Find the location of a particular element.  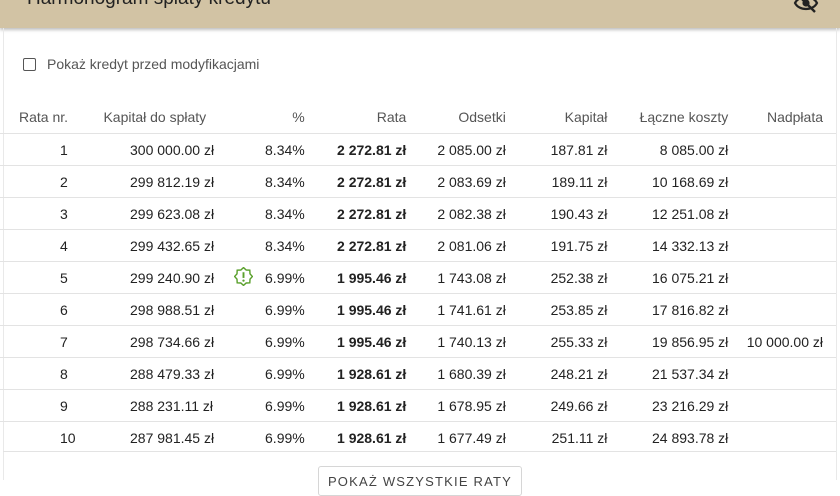

rate-change-alert-icon is located at coordinates (243, 276).